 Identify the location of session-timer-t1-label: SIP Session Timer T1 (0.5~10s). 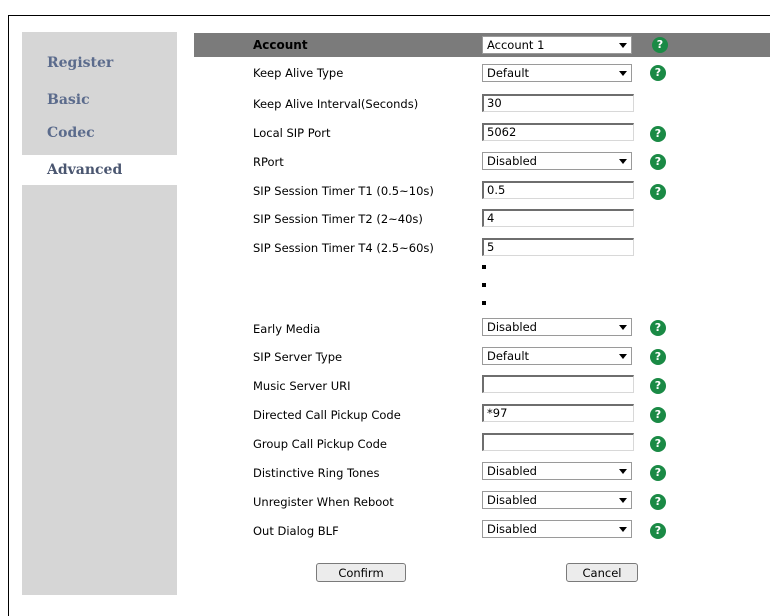
(343, 191).